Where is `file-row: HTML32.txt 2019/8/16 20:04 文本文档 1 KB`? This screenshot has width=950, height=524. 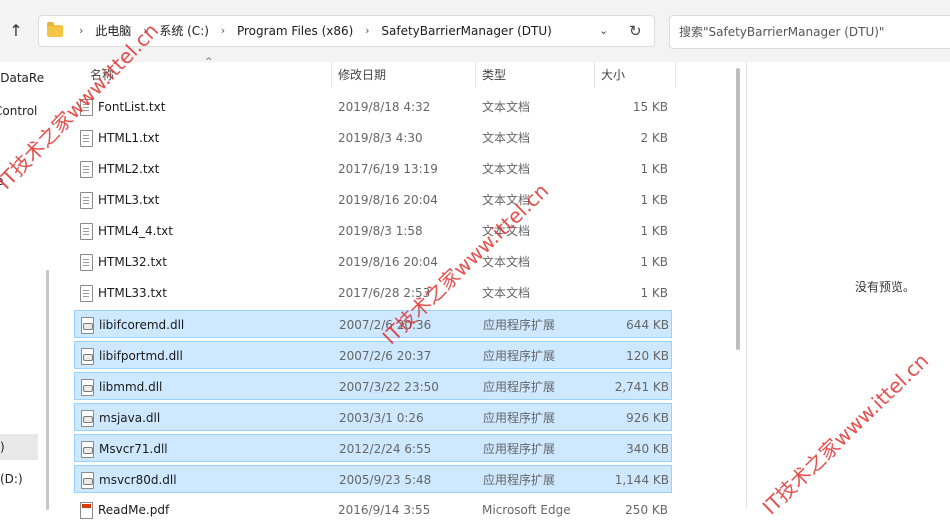
file-row: HTML32.txt 2019/8/16 20:04 文本文档 1 KB is located at coordinates (373, 262).